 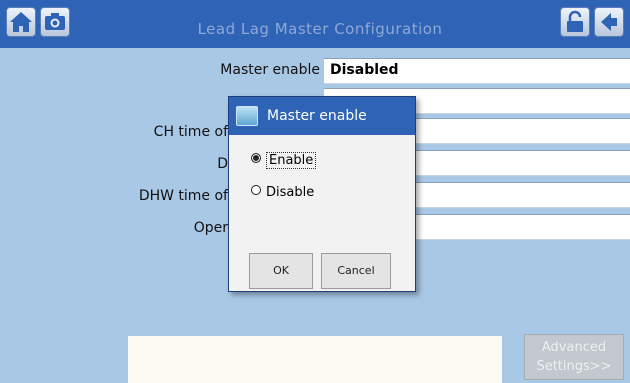 What do you see at coordinates (291, 160) in the screenshot?
I see `enable-radio-label: Enable` at bounding box center [291, 160].